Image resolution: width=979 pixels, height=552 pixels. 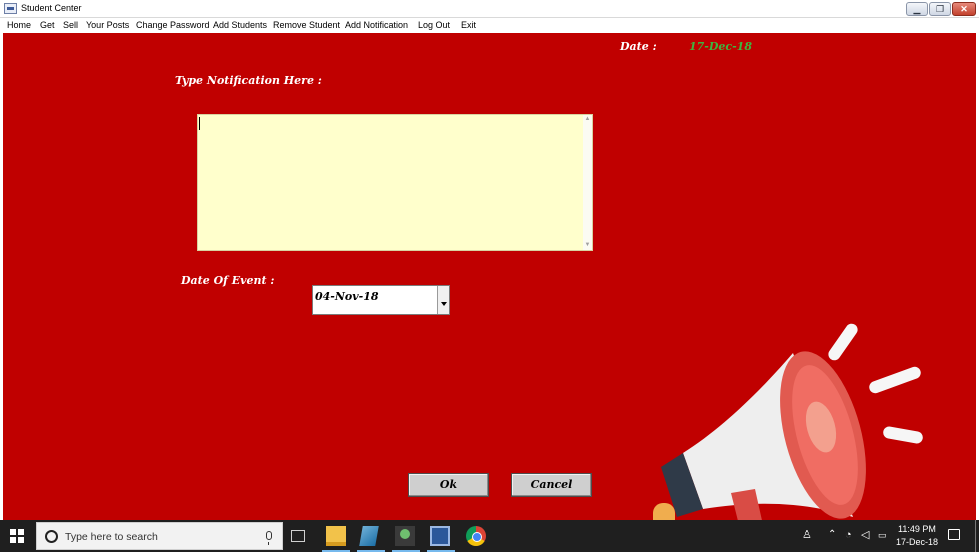 I want to click on notification-label: Type Notification Here :, so click(x=248, y=80).